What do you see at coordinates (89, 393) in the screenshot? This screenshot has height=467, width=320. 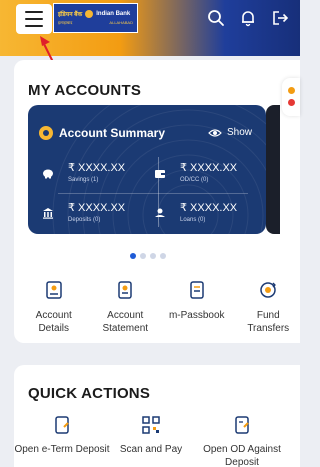 I see `quick-actions-title: QUICK ACTIONS` at bounding box center [89, 393].